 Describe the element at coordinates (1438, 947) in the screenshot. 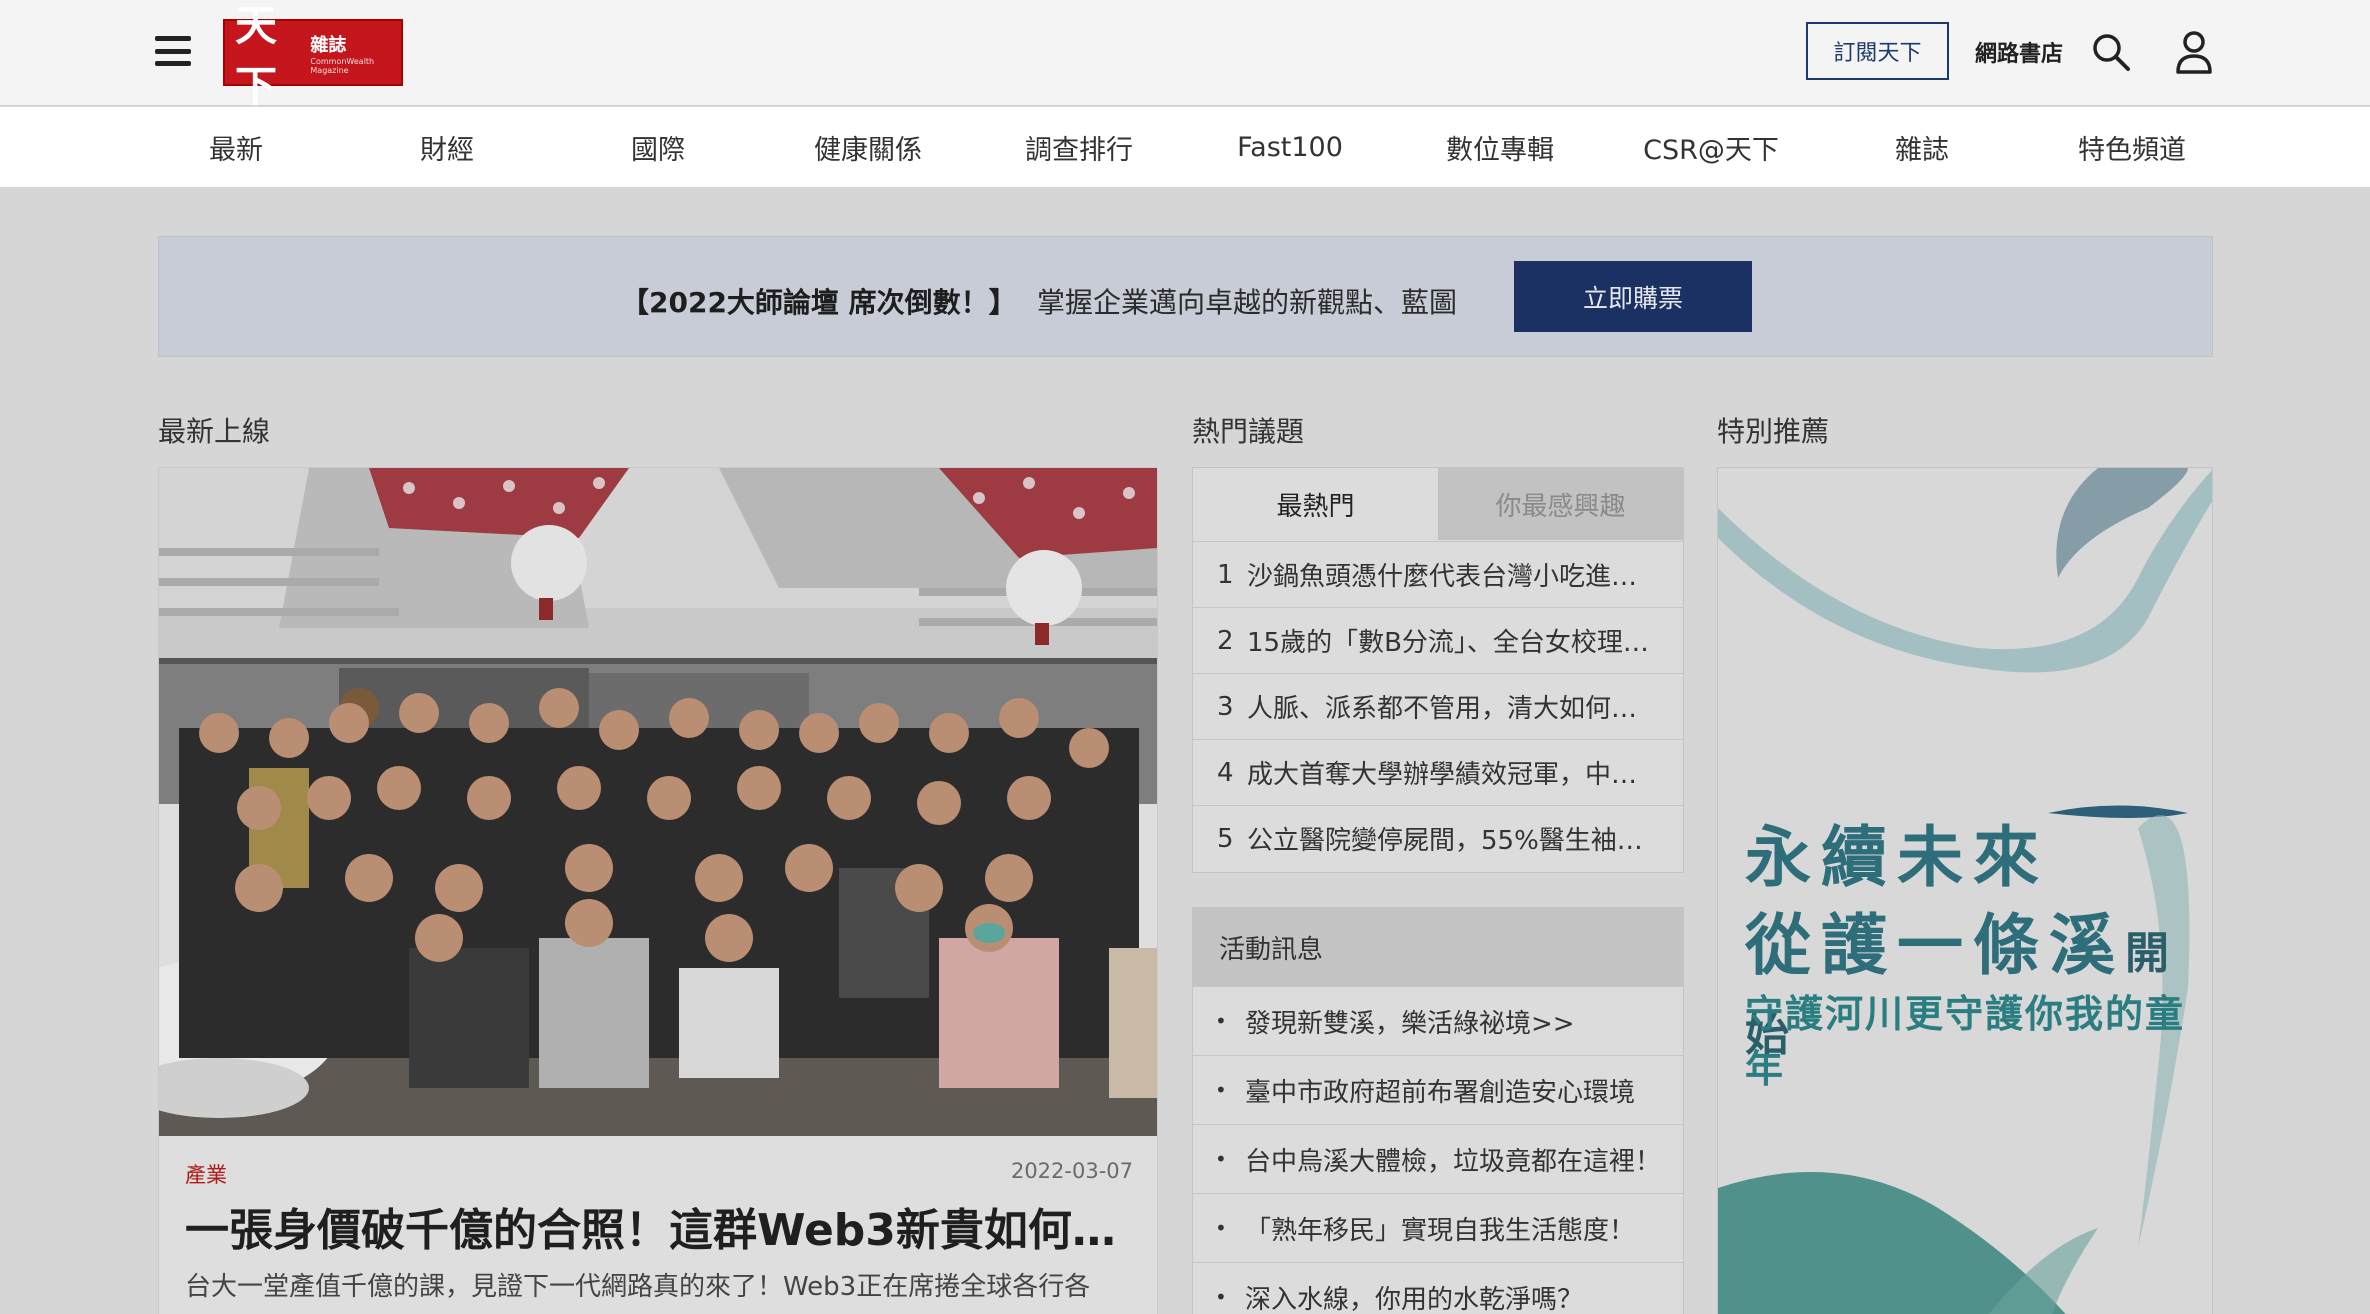

I see `events-heading: 活動訊息` at that location.